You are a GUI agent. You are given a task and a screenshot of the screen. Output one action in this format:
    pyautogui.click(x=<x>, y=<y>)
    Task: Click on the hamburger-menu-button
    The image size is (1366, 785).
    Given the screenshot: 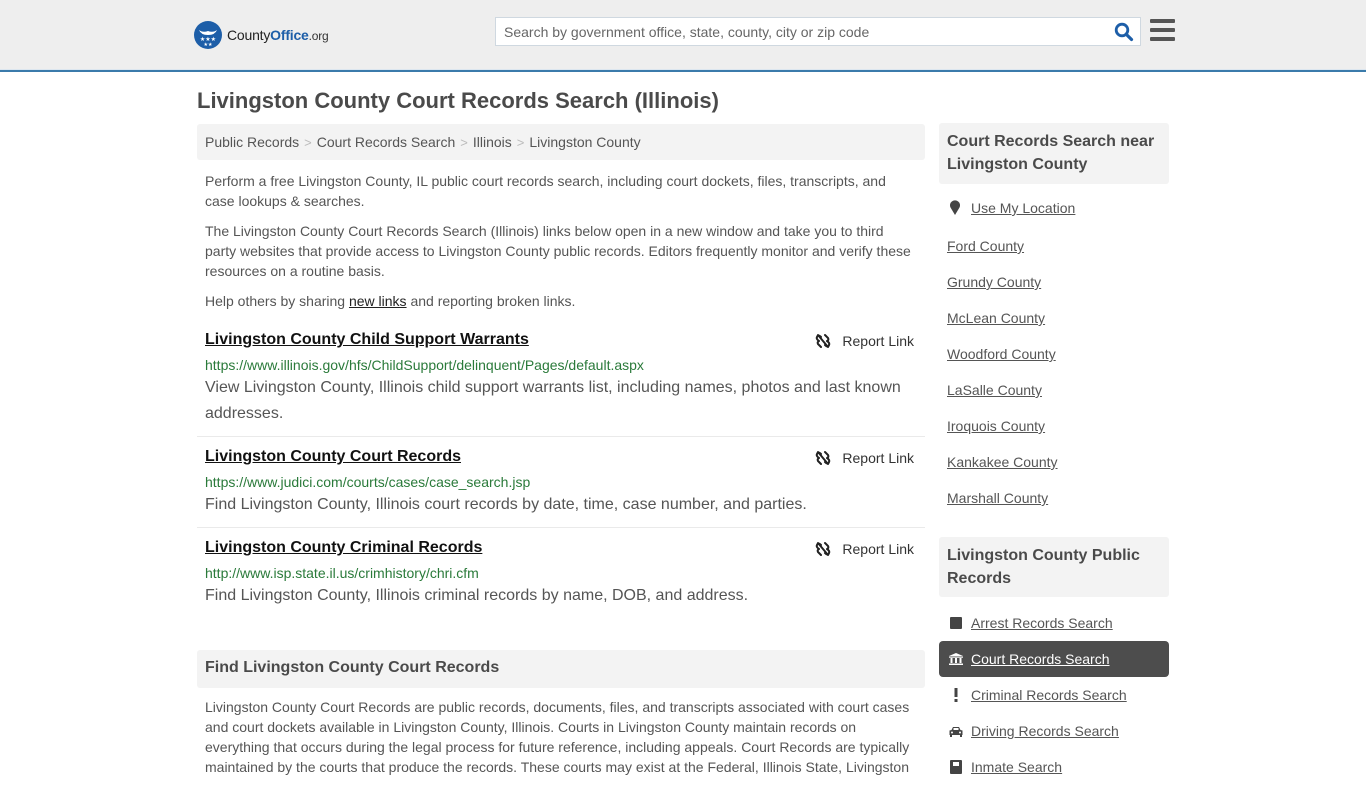 What is the action you would take?
    pyautogui.click(x=1162, y=30)
    